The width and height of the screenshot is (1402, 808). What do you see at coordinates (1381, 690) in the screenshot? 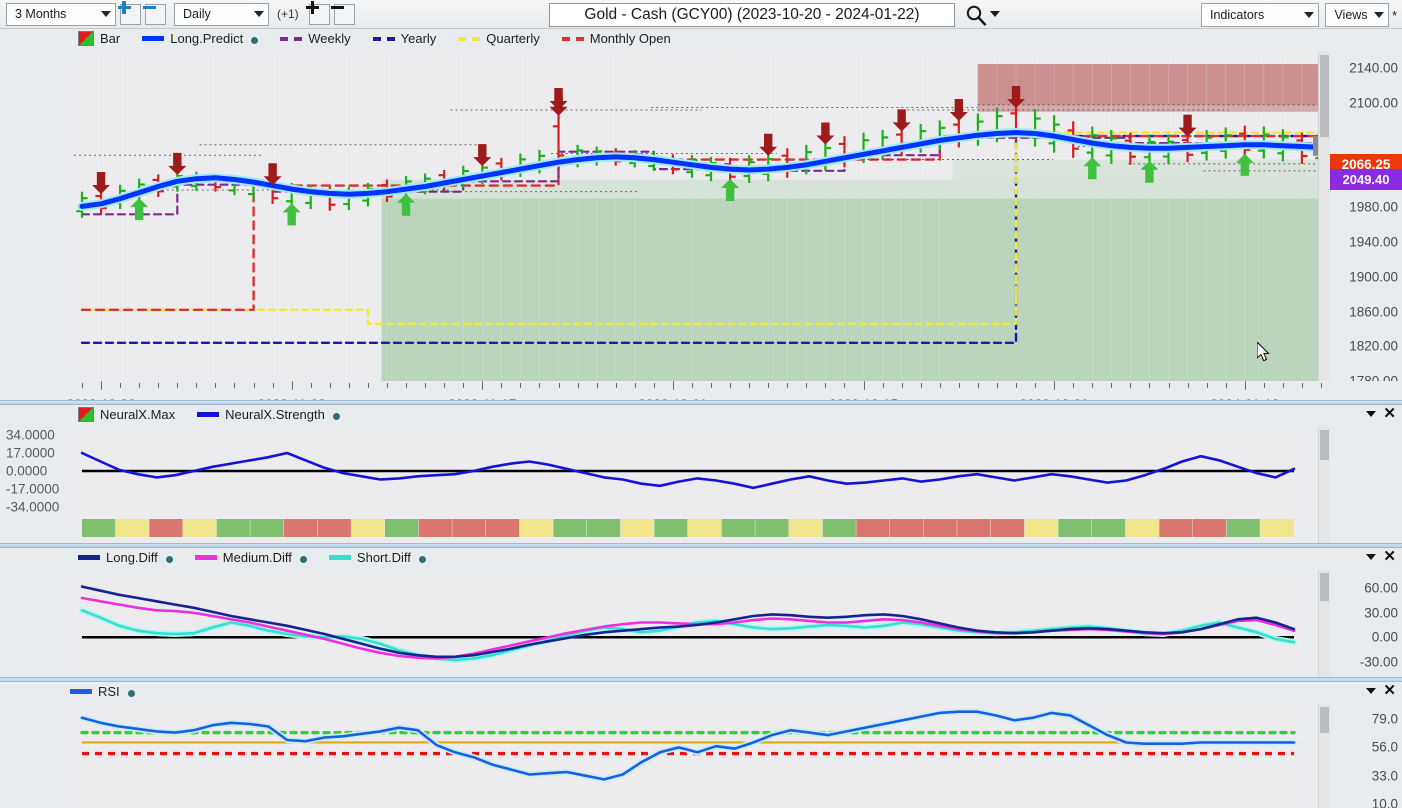
I see `rsi-panel-controls: ✕` at bounding box center [1381, 690].